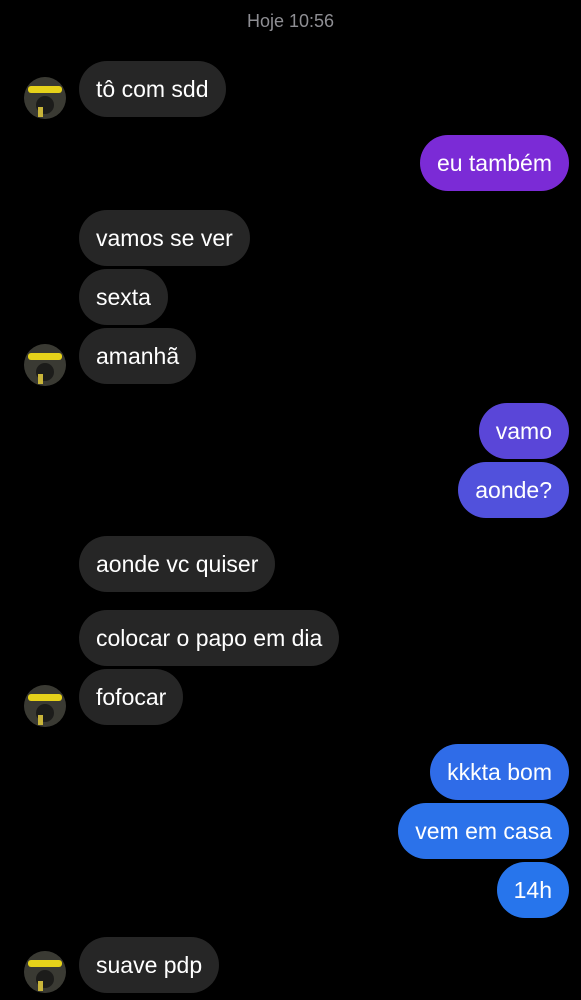 Image resolution: width=581 pixels, height=1000 pixels. What do you see at coordinates (290, 21) in the screenshot?
I see `chat-timestamp: Hoje 10:56` at bounding box center [290, 21].